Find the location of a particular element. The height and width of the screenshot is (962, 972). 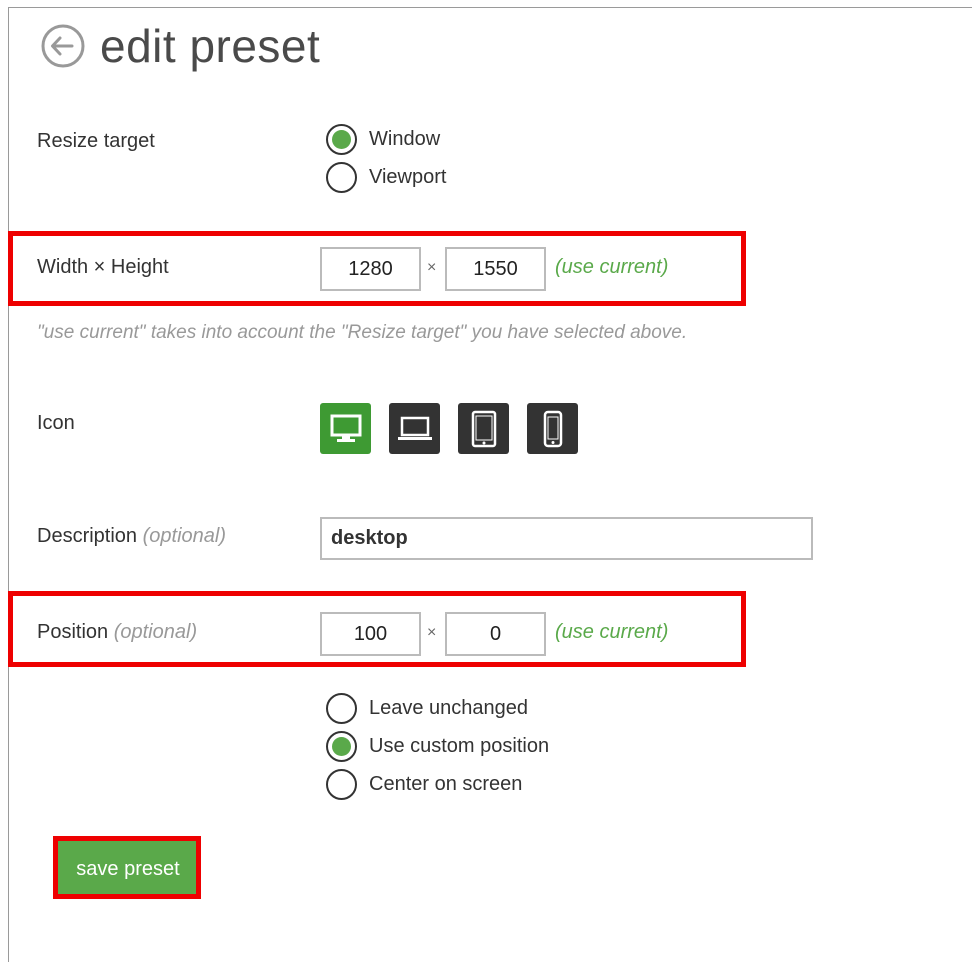

save-preset-button: save preset is located at coordinates (128, 869).